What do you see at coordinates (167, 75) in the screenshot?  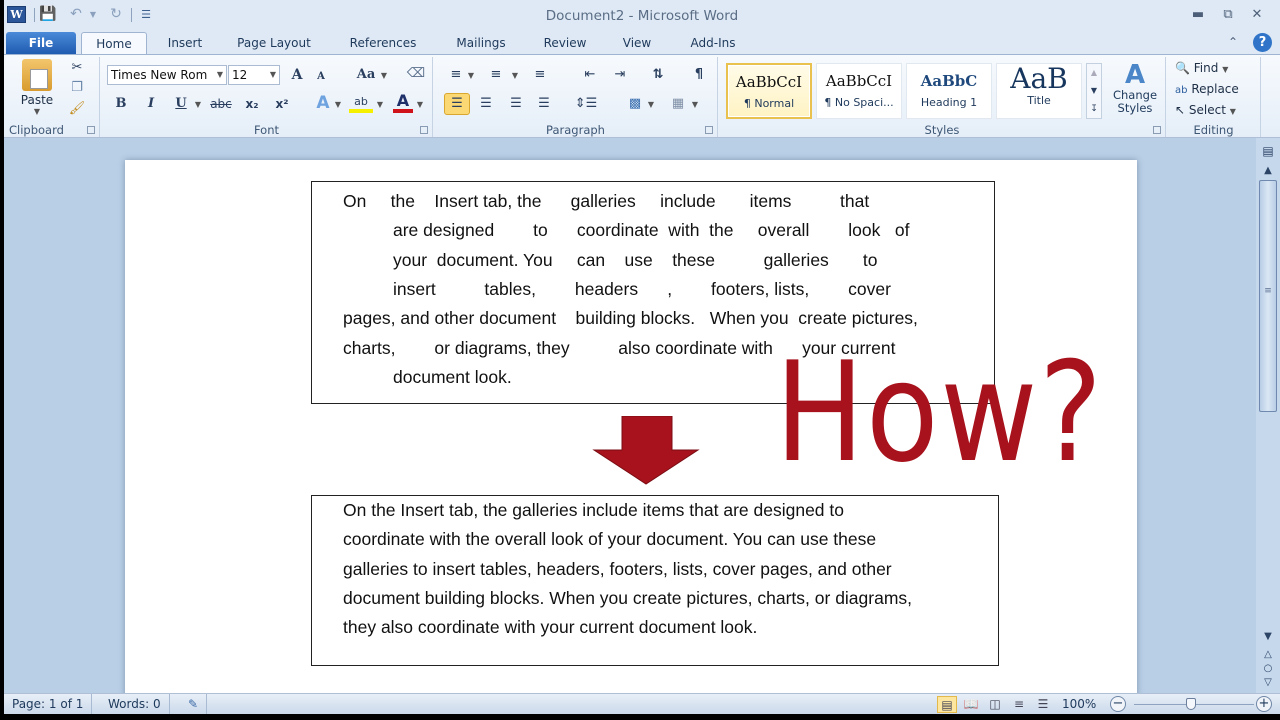 I see `font-name-select: Times New Rom ▼` at bounding box center [167, 75].